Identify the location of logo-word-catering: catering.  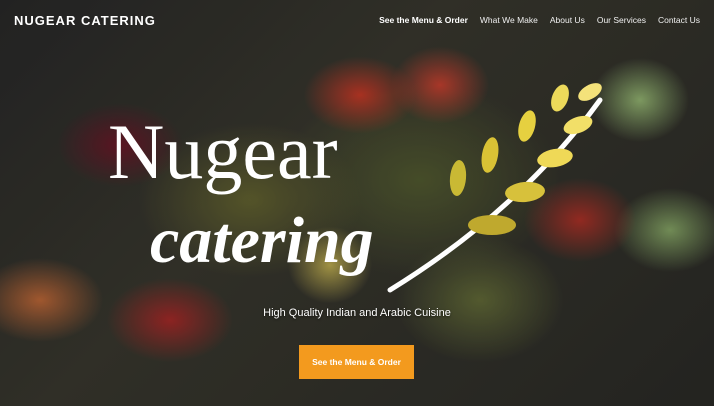
(262, 240).